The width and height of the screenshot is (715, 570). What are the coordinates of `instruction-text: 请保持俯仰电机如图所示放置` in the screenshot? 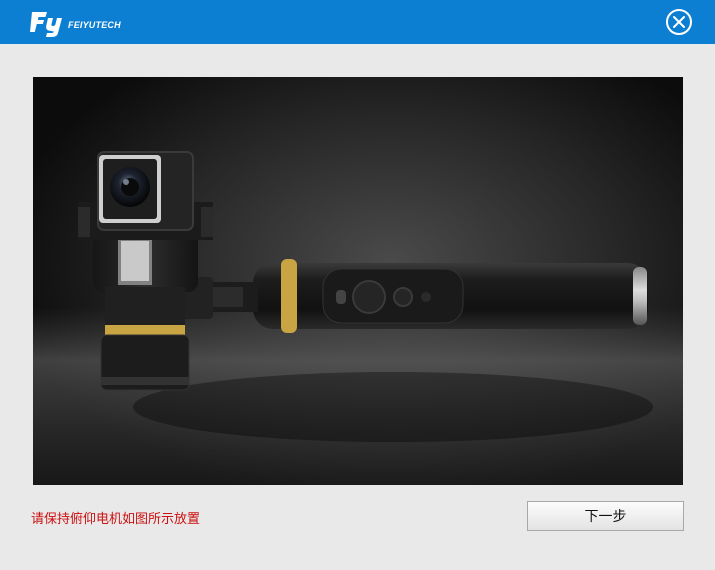 It's located at (116, 519).